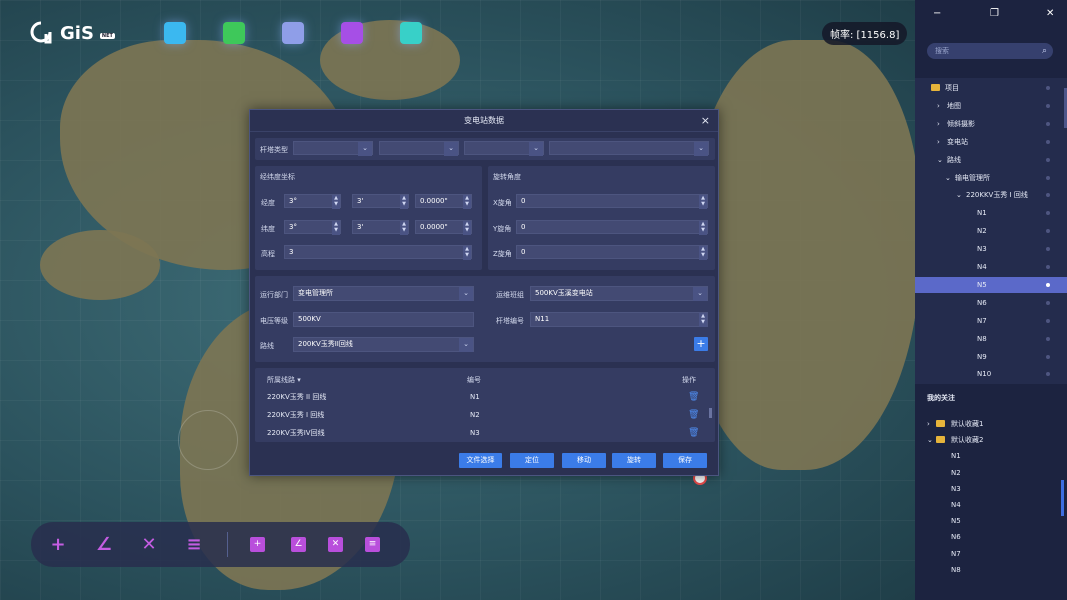 This screenshot has height=600, width=1067. Describe the element at coordinates (619, 319) in the screenshot. I see `tower-number-input: N11 ▲ ▼` at that location.